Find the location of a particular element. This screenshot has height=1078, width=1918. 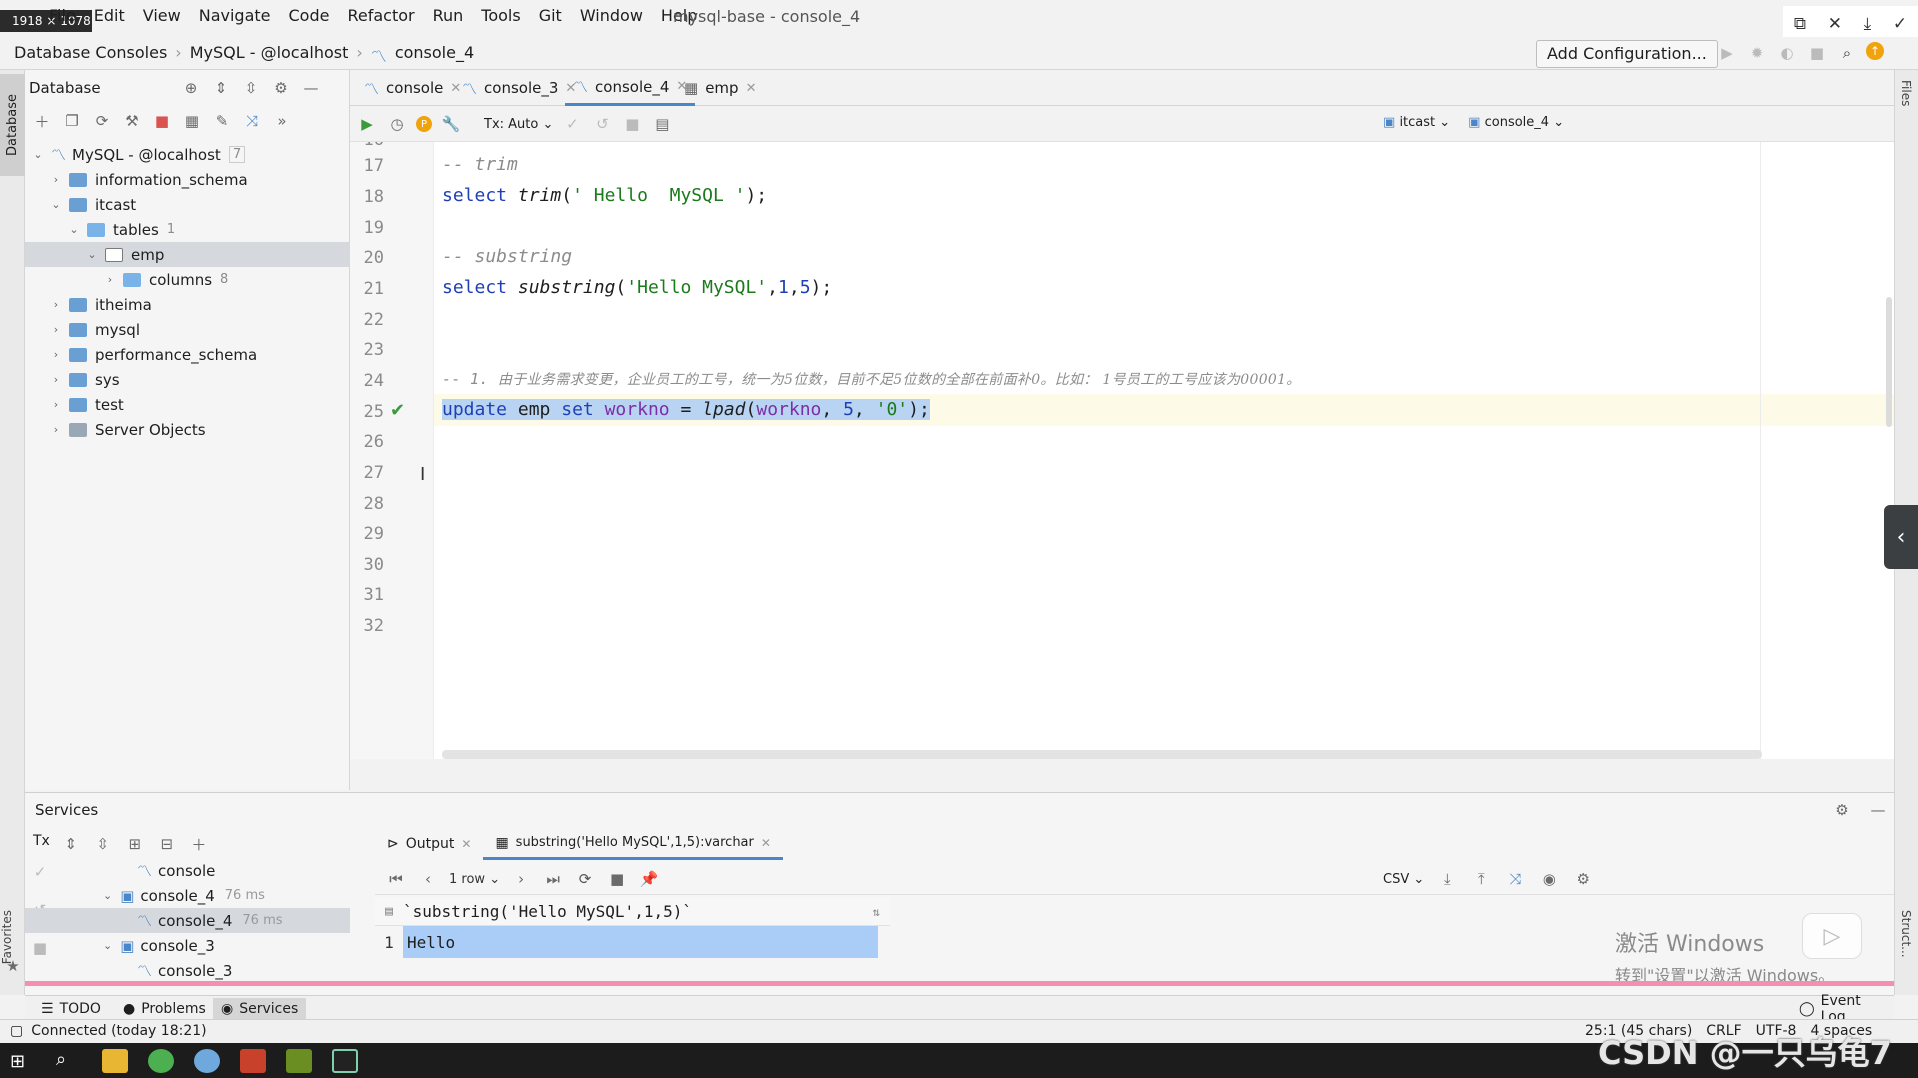

tool-tab-problems: ● Problems is located at coordinates (164, 1009).